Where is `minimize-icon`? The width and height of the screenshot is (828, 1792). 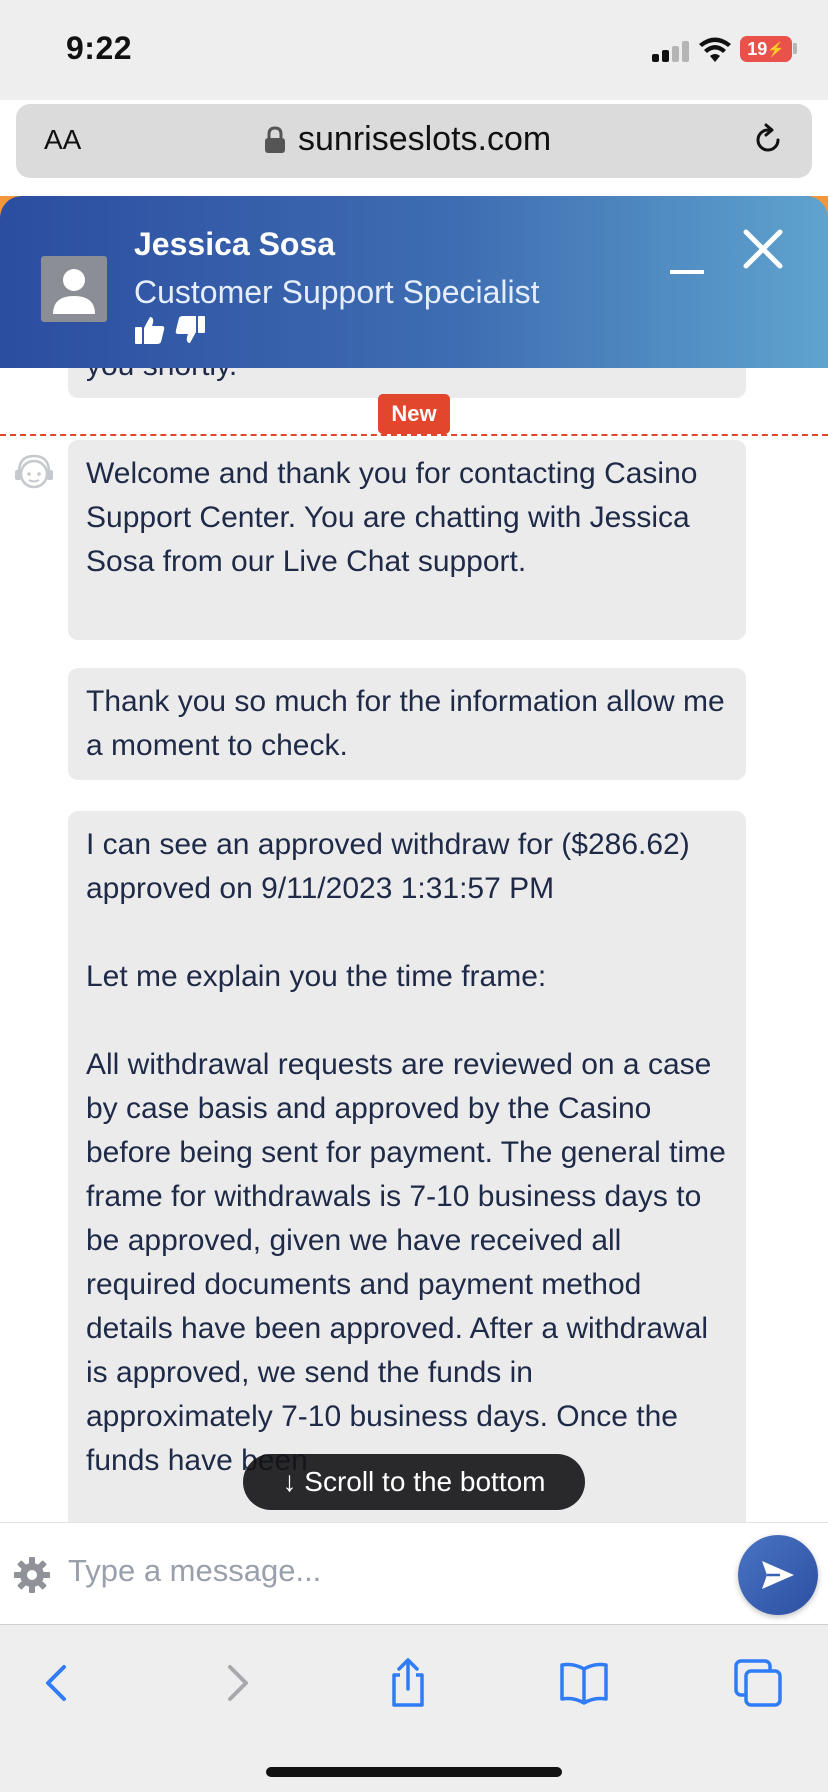 minimize-icon is located at coordinates (687, 268).